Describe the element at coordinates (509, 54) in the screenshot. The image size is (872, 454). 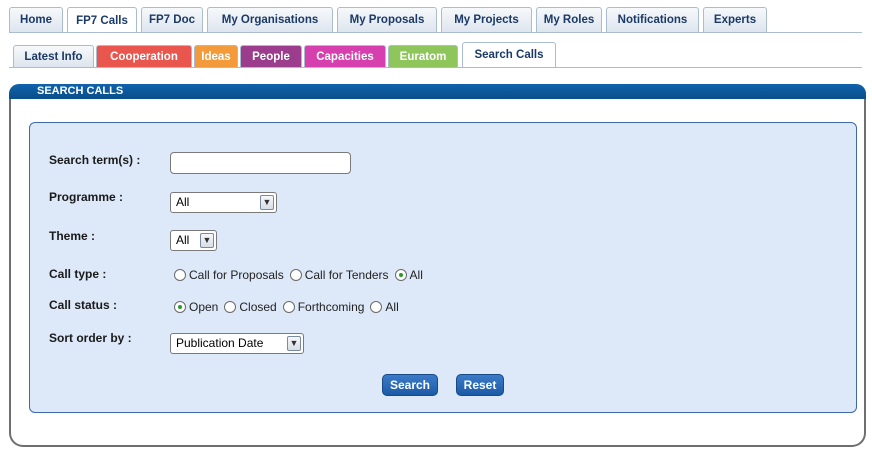
I see `tab-search-calls: Search Calls` at that location.